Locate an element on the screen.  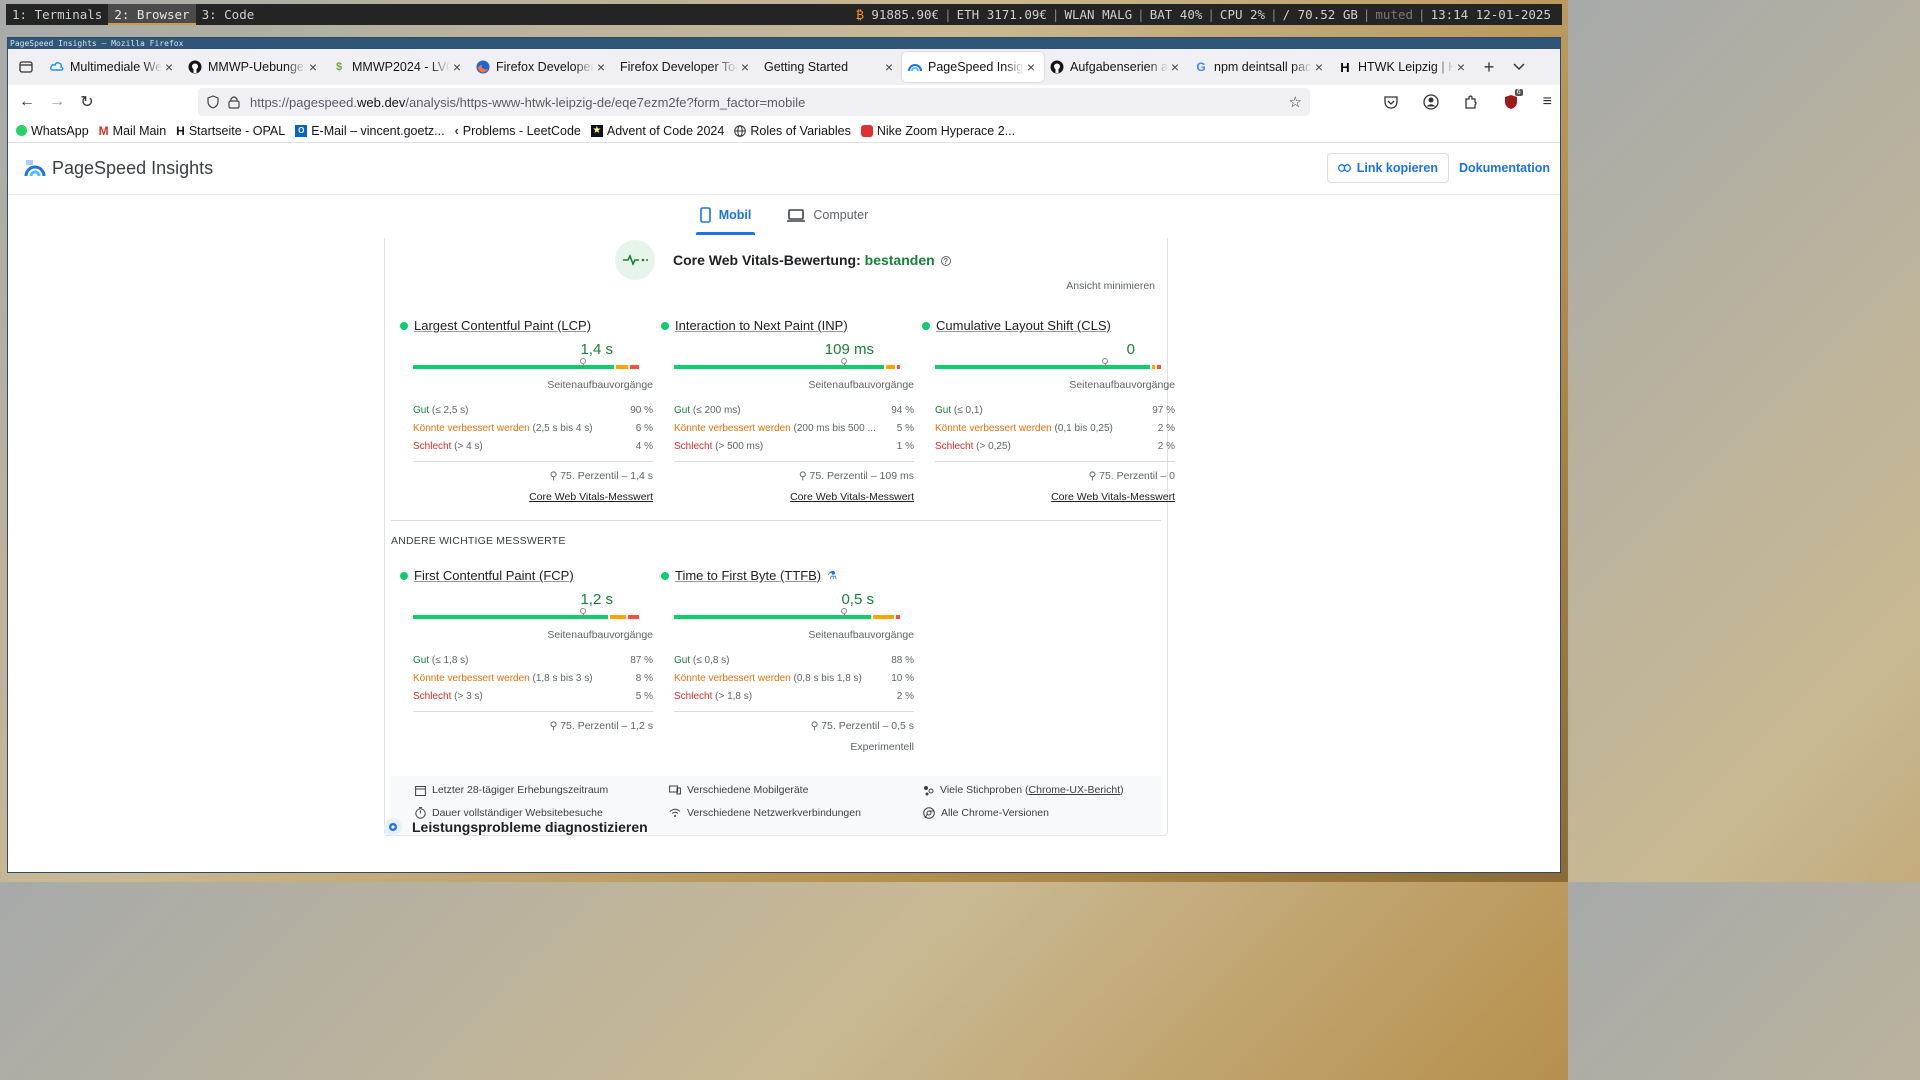
wifi-icon is located at coordinates (675, 812).